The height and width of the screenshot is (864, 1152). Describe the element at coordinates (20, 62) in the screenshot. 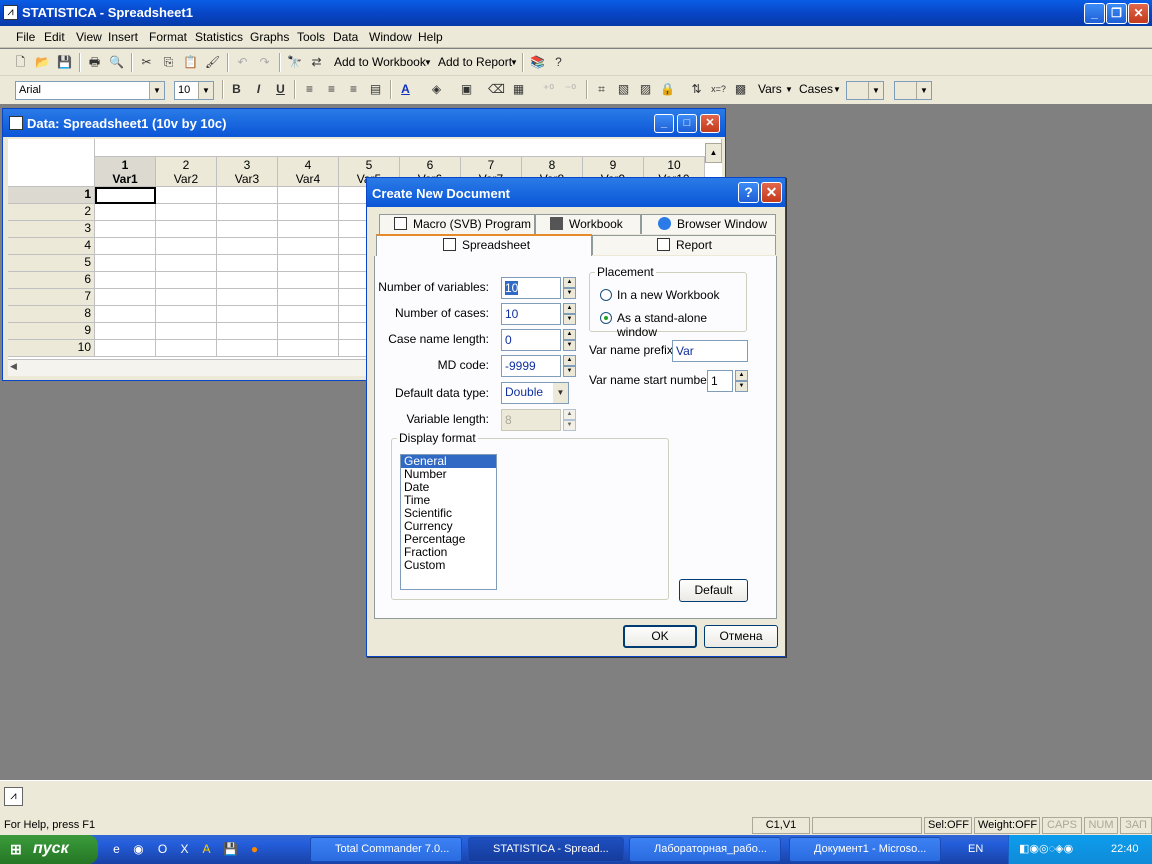

I see `new-icon: 🗋` at that location.